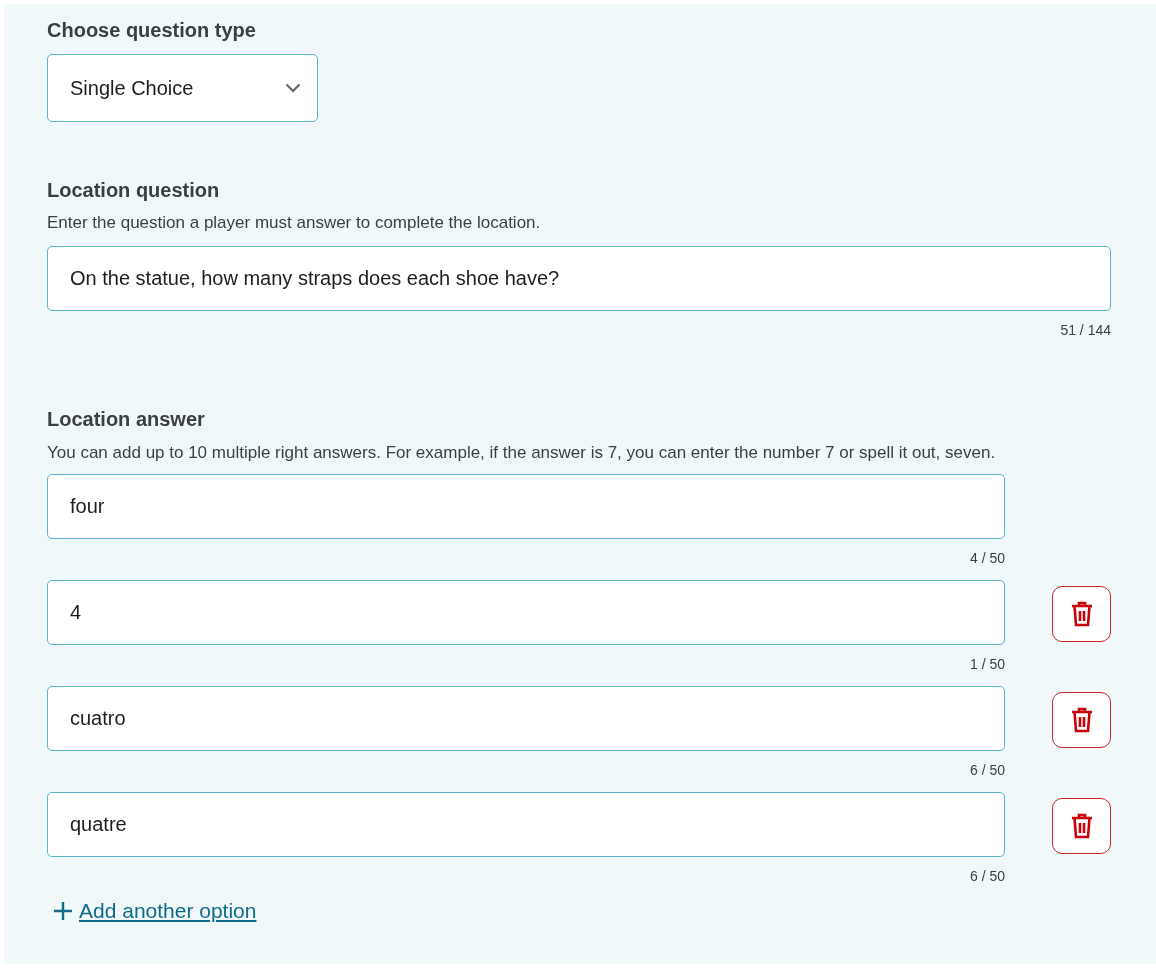  What do you see at coordinates (152, 30) in the screenshot?
I see `field-label: Choose question type` at bounding box center [152, 30].